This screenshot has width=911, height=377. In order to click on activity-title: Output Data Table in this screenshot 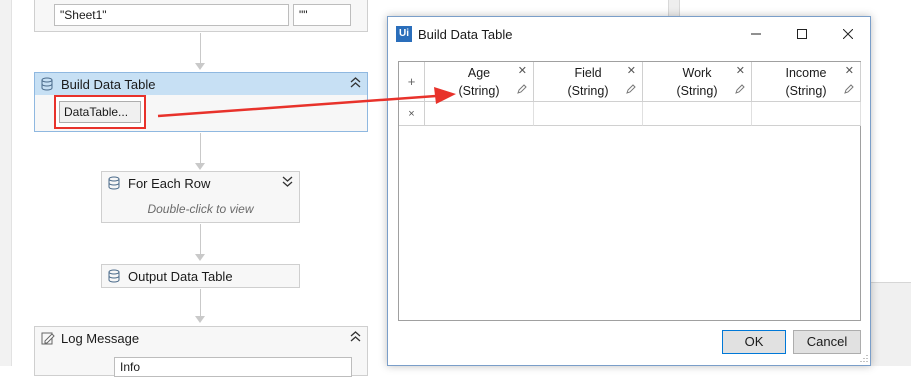, I will do `click(180, 276)`.